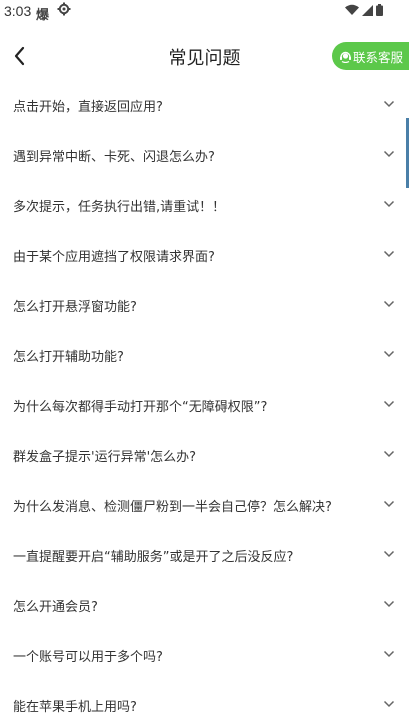  I want to click on faq-question: 群发盒子提示'运行异常'怎么办?, so click(105, 457).